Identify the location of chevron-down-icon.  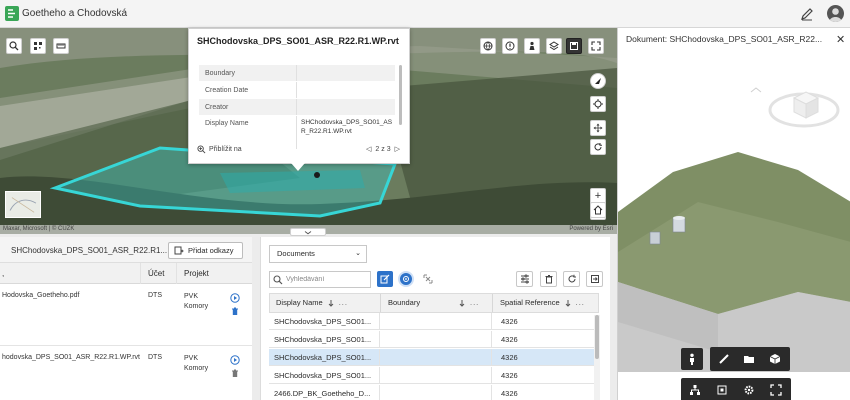
(308, 233).